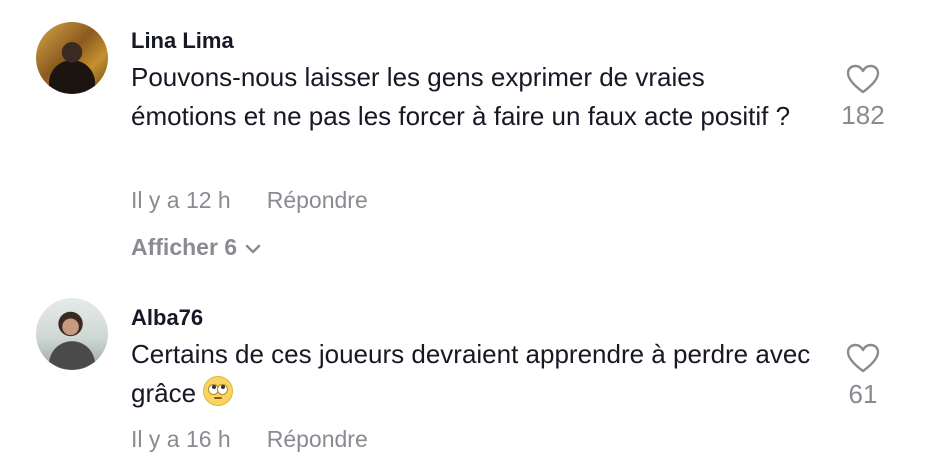 The image size is (928, 464). What do you see at coordinates (863, 394) in the screenshot?
I see `like-count: 61` at bounding box center [863, 394].